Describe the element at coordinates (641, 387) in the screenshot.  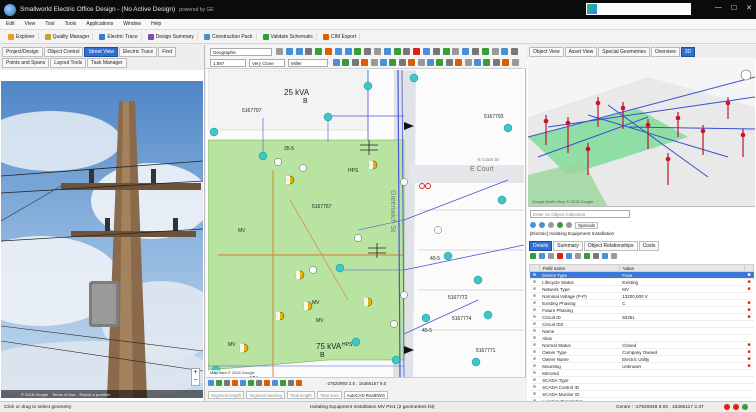
I see `property-row: ⊕ SCADA Control ID` at that location.